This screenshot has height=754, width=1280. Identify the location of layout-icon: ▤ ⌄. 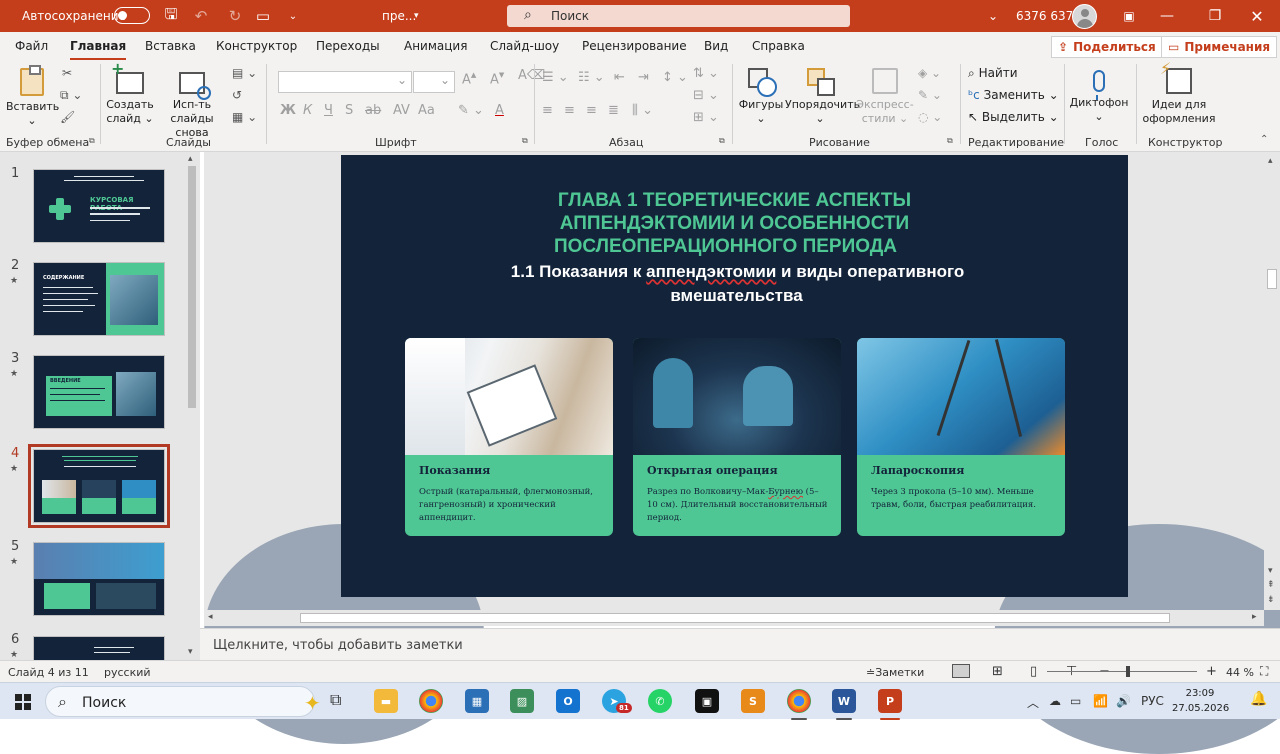
(244, 73).